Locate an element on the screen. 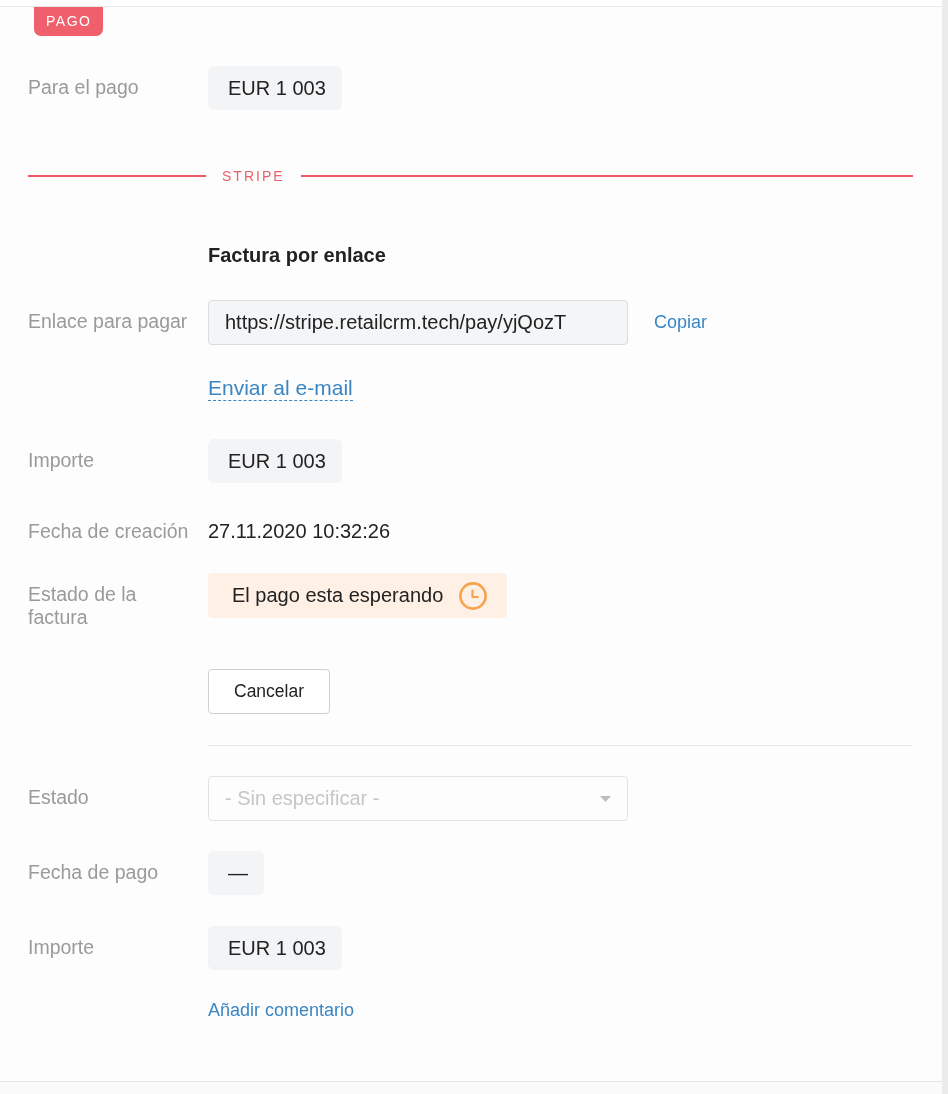  field-label: Estado de la factura is located at coordinates (83, 605).